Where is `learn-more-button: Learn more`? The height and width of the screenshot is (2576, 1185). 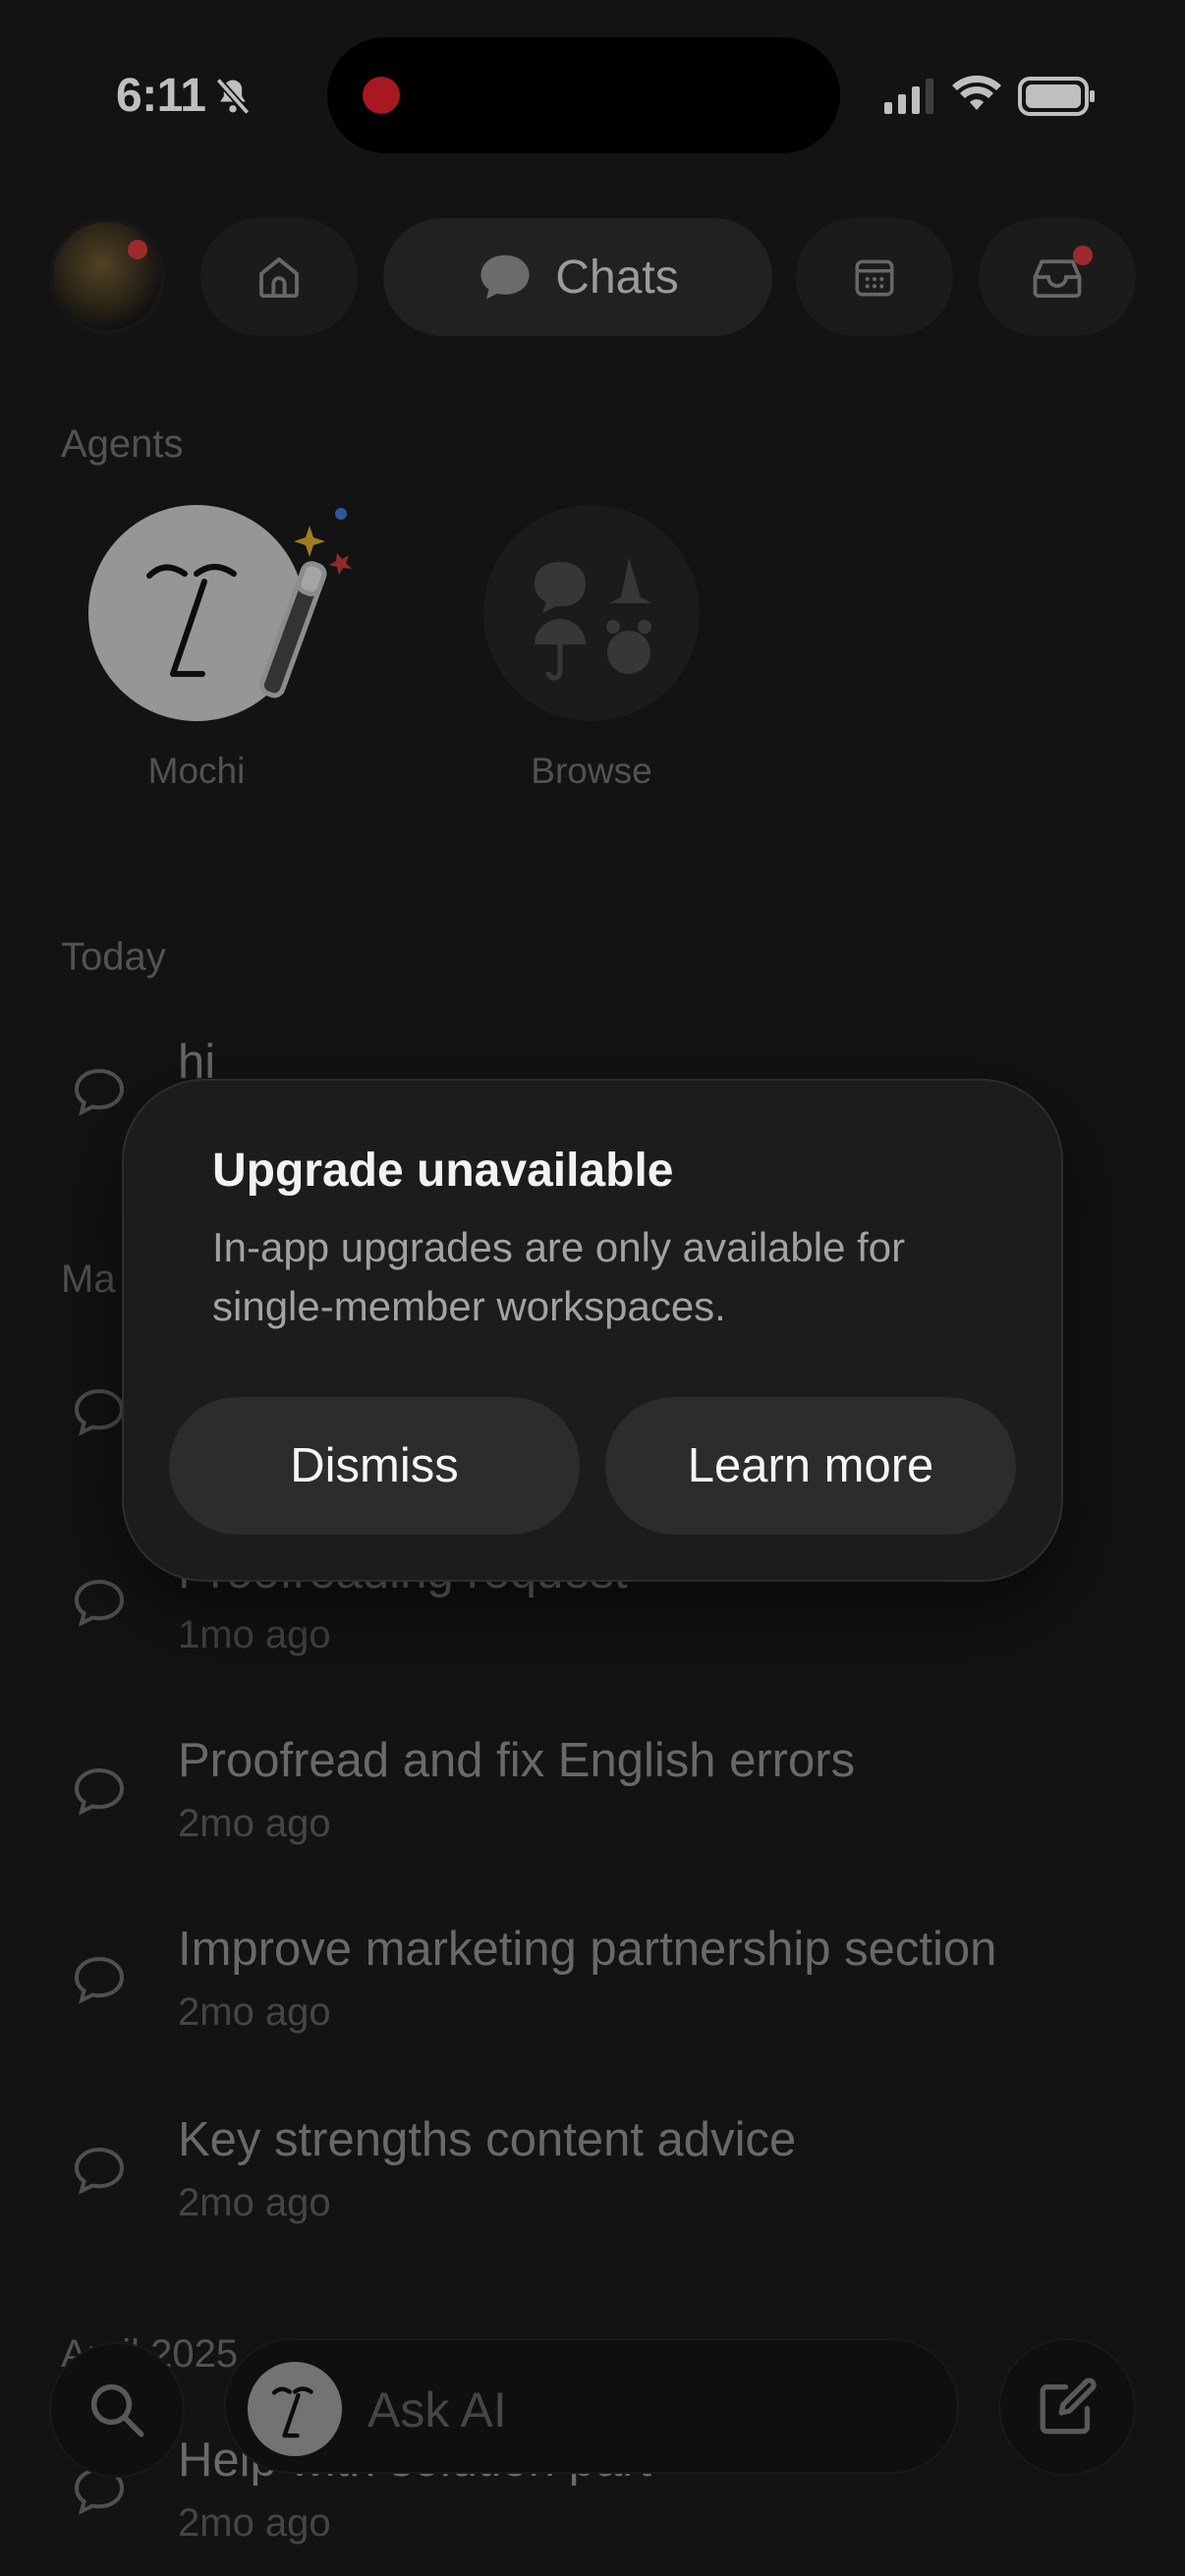 learn-more-button: Learn more is located at coordinates (811, 1466).